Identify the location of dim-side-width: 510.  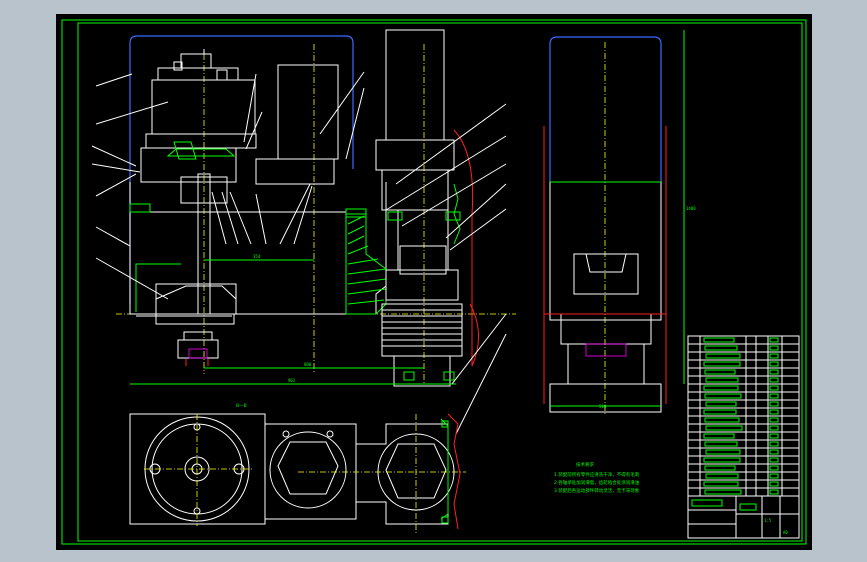
(603, 406).